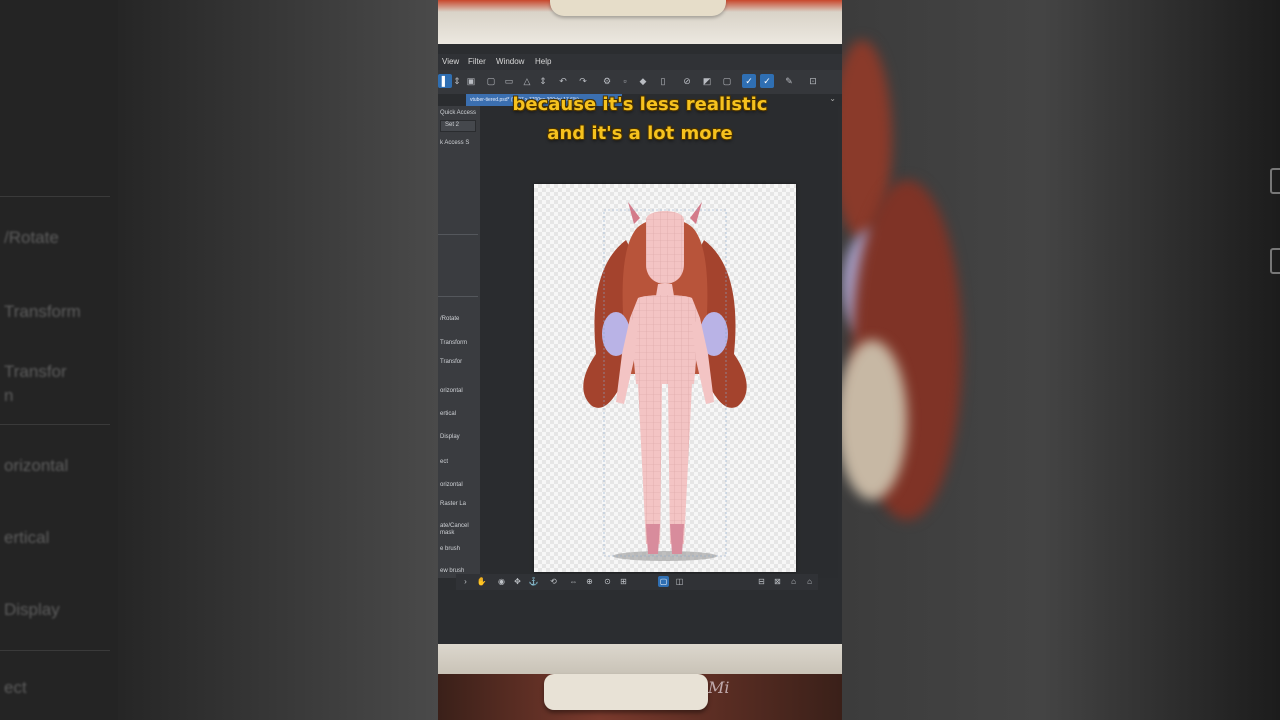  What do you see at coordinates (643, 81) in the screenshot?
I see `fill-icon: ◆` at bounding box center [643, 81].